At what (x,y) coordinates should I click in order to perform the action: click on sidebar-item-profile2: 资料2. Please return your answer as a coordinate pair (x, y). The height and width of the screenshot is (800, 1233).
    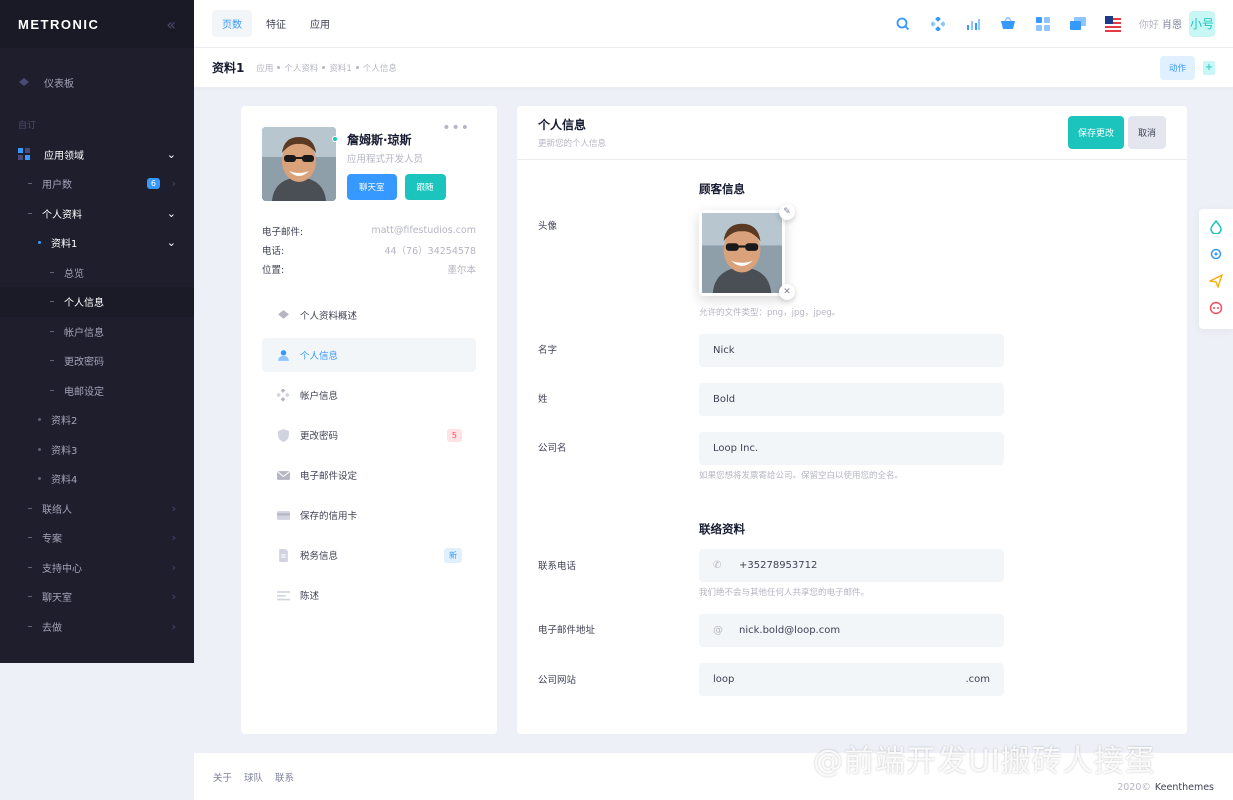
    Looking at the image, I should click on (97, 420).